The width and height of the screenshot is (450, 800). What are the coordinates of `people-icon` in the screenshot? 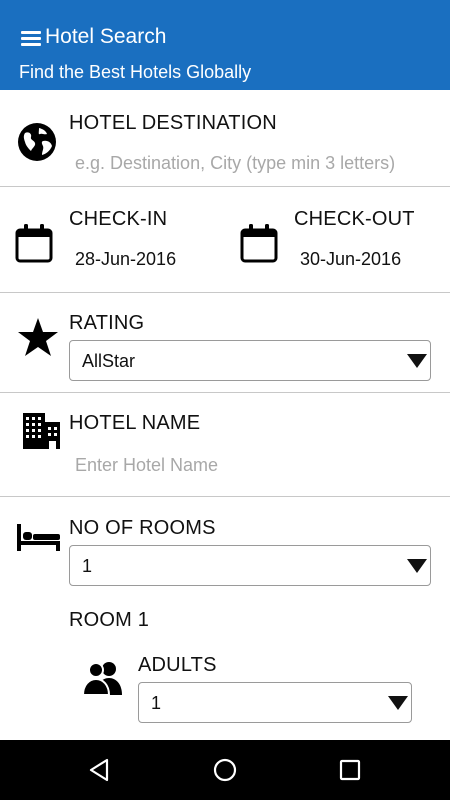 It's located at (102, 679).